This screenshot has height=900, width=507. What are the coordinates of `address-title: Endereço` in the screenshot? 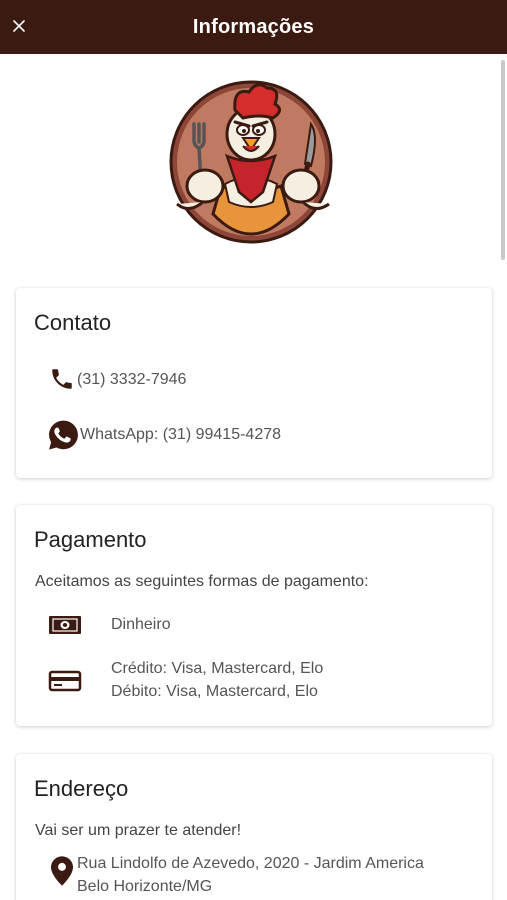 It's located at (81, 788).